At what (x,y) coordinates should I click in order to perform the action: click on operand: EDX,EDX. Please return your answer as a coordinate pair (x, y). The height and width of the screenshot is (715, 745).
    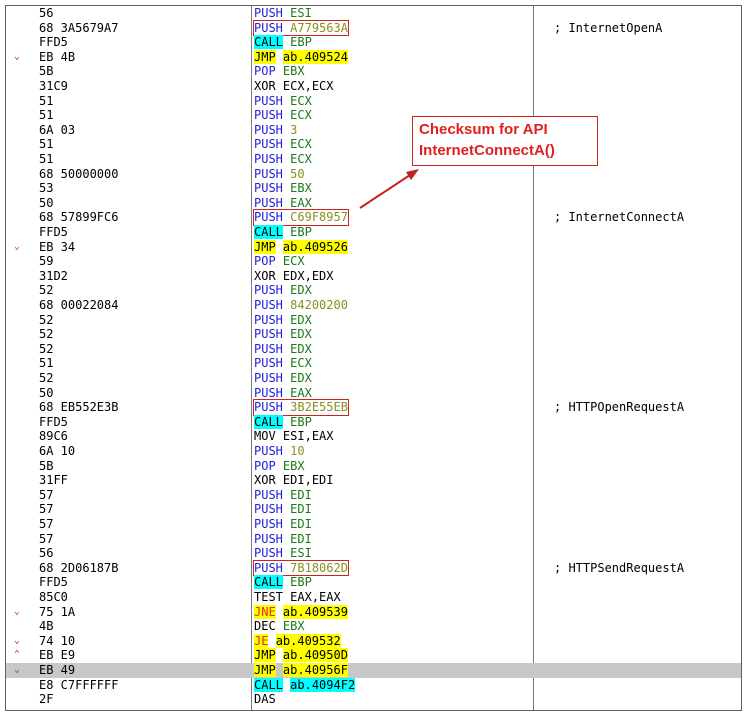
    Looking at the image, I should click on (308, 275).